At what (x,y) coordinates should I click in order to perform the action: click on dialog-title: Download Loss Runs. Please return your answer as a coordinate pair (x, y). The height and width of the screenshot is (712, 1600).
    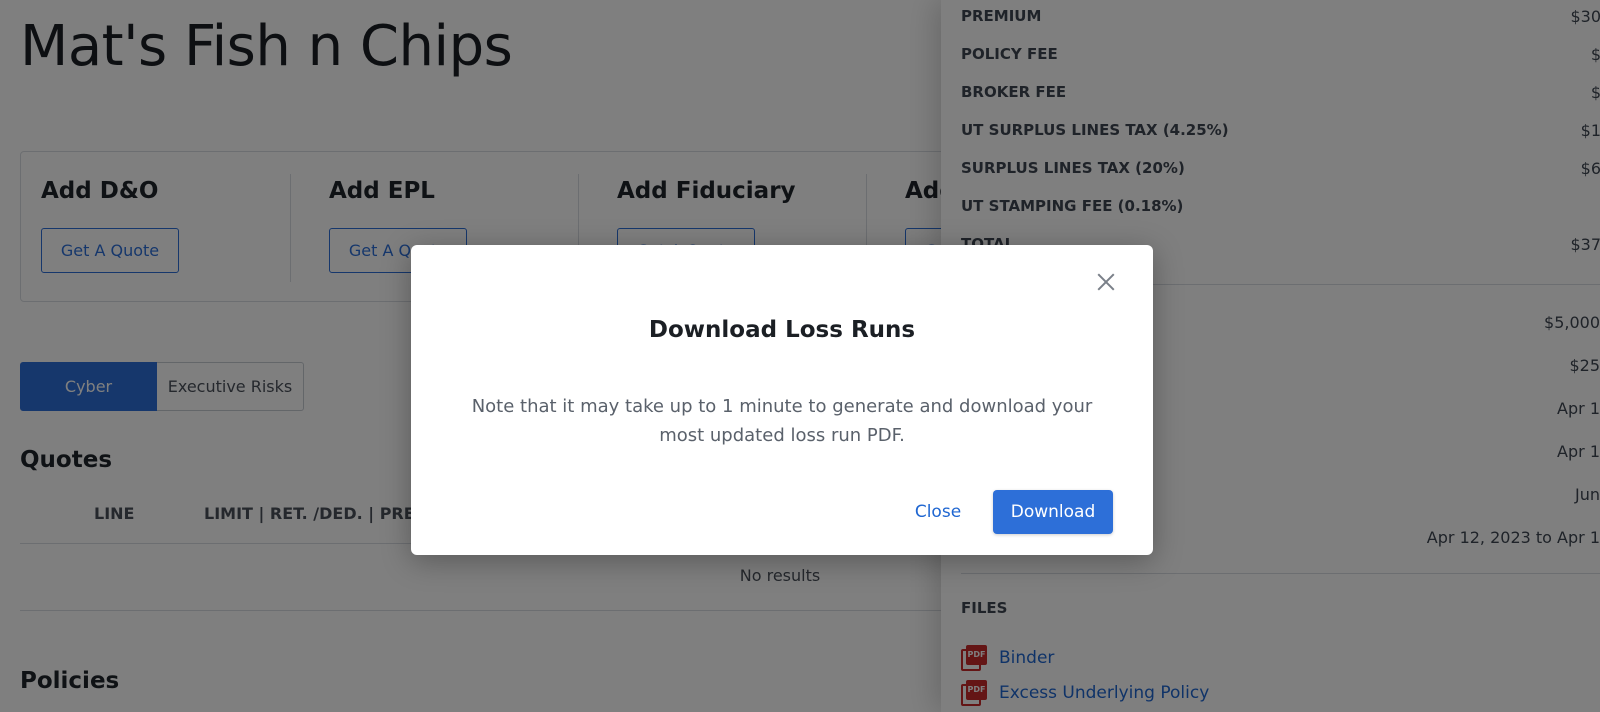
    Looking at the image, I should click on (782, 330).